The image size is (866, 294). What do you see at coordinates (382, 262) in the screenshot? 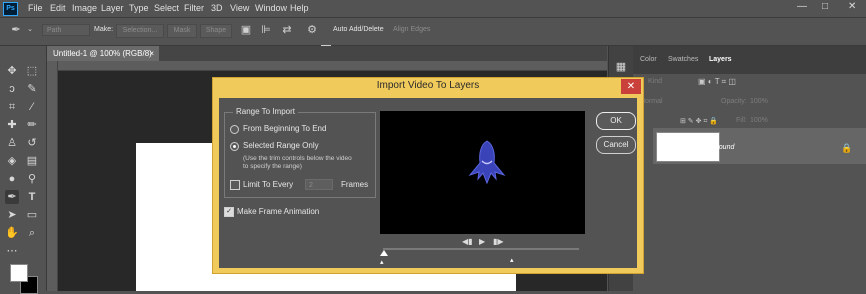
I see `trim-start-handle: ▴` at bounding box center [382, 262].